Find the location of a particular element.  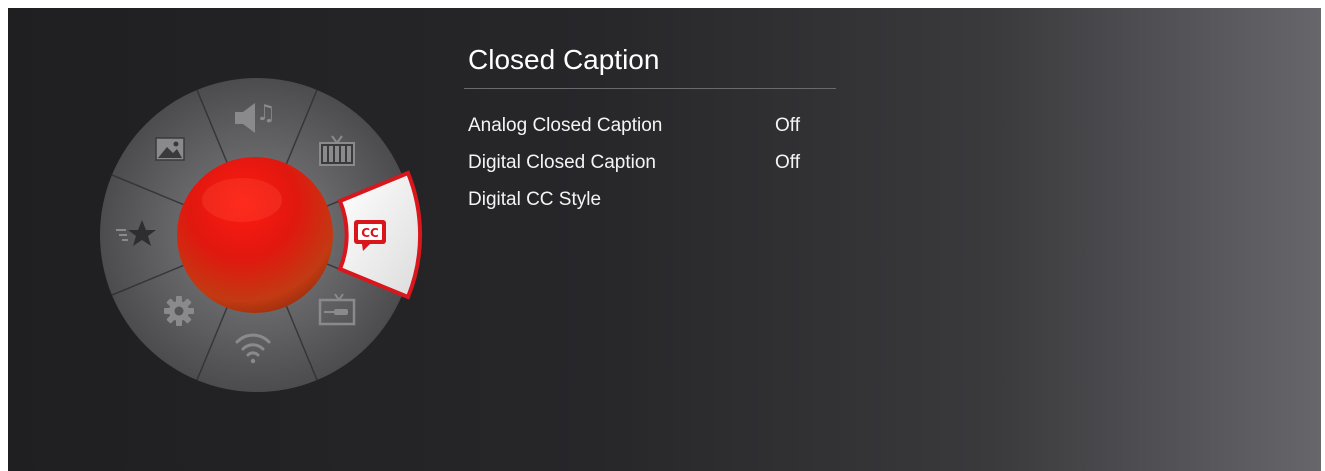

settings-icon is located at coordinates (179, 311).